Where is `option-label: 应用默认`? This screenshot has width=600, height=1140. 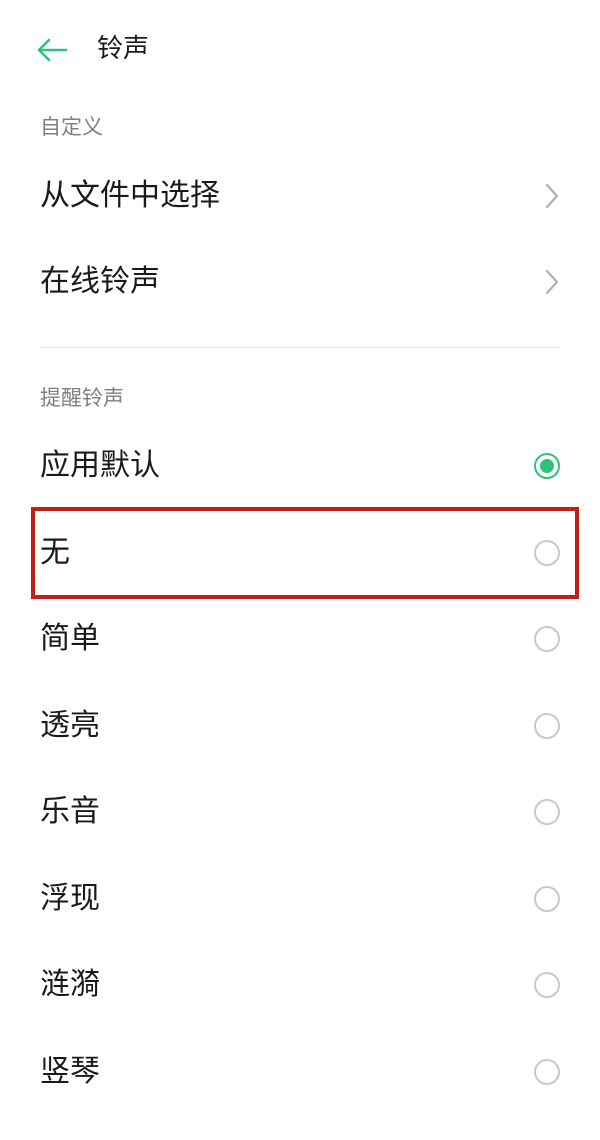
option-label: 应用默认 is located at coordinates (100, 465).